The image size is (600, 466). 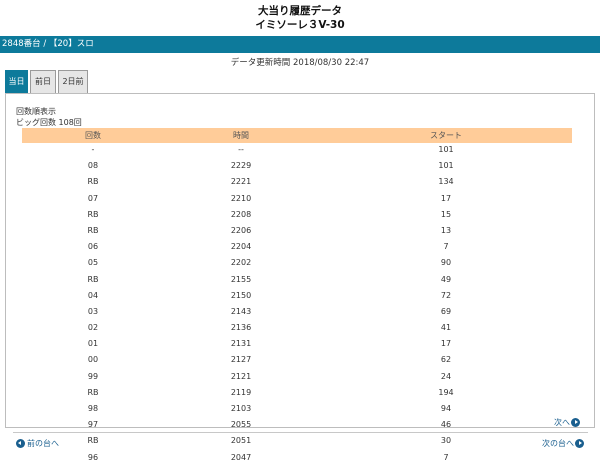 What do you see at coordinates (297, 329) in the screenshot?
I see `table-row: 02 2136 41` at bounding box center [297, 329].